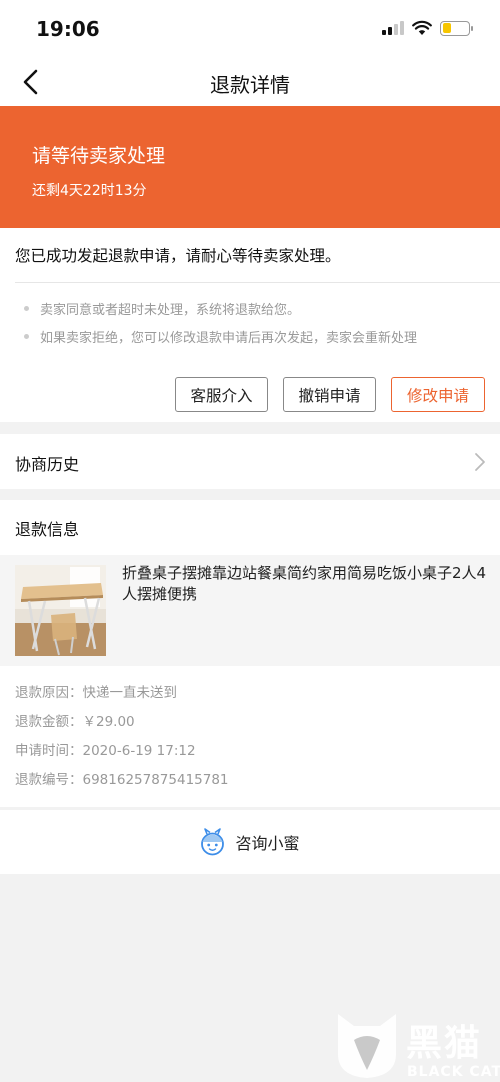  What do you see at coordinates (99, 156) in the screenshot?
I see `banner-title: 请等待卖家处理` at bounding box center [99, 156].